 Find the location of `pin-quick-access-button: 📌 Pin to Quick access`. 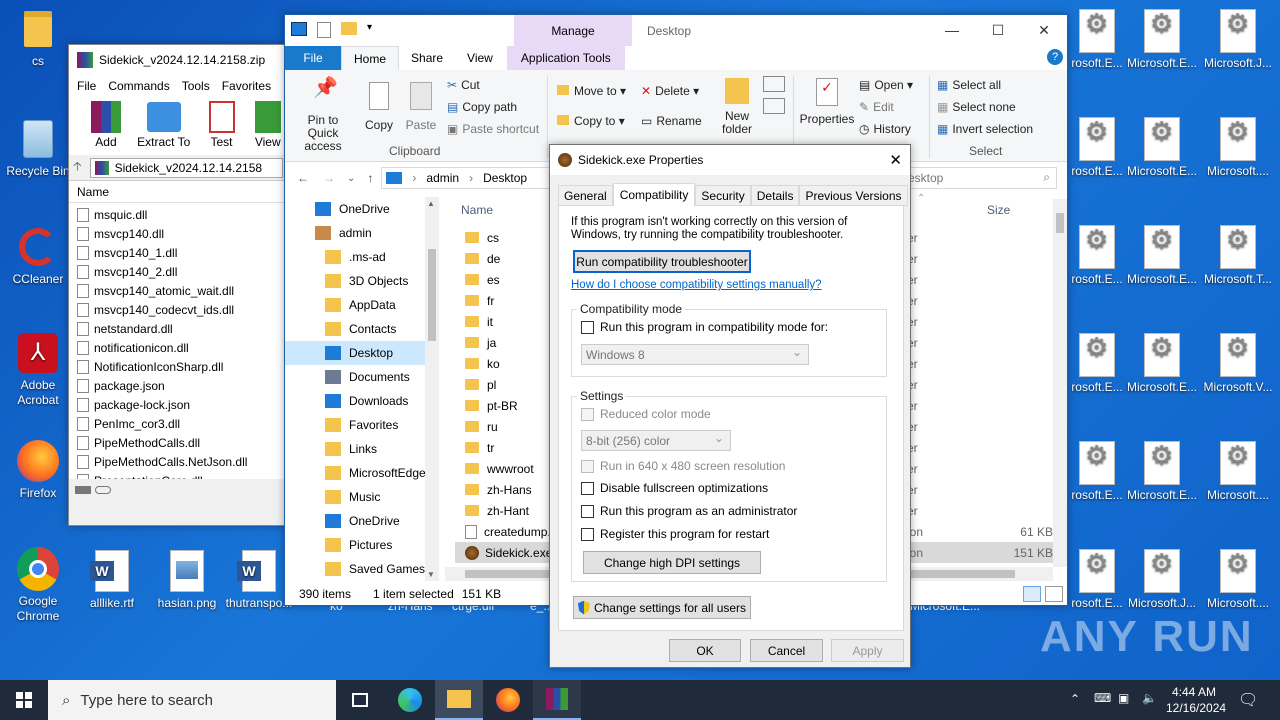

pin-quick-access-button: 📌 Pin to Quick access is located at coordinates (323, 115).